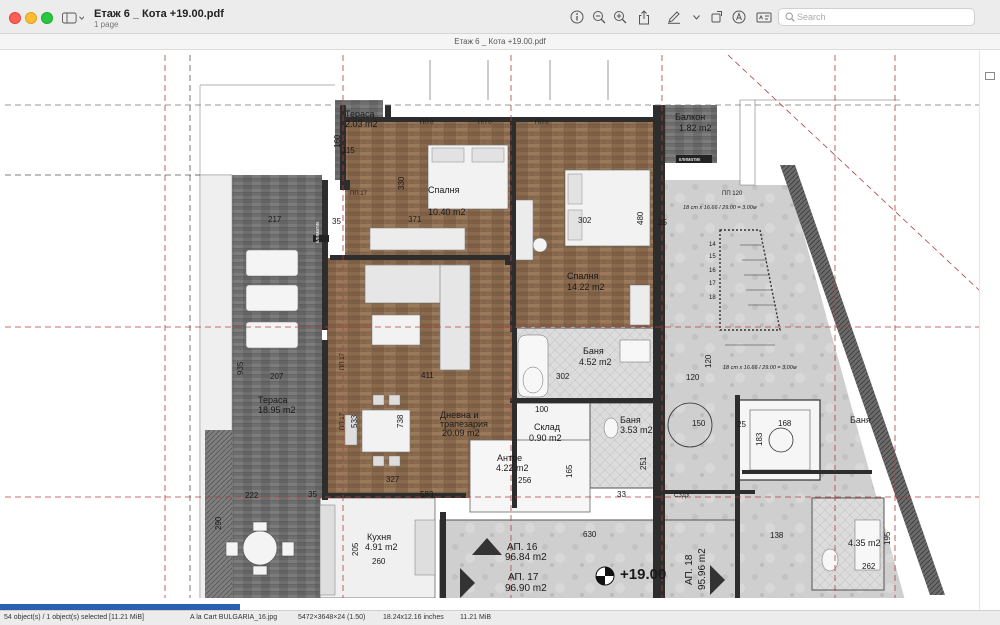 Image resolution: width=1000 pixels, height=625 pixels. I want to click on minimize-window-button, so click(31, 18).